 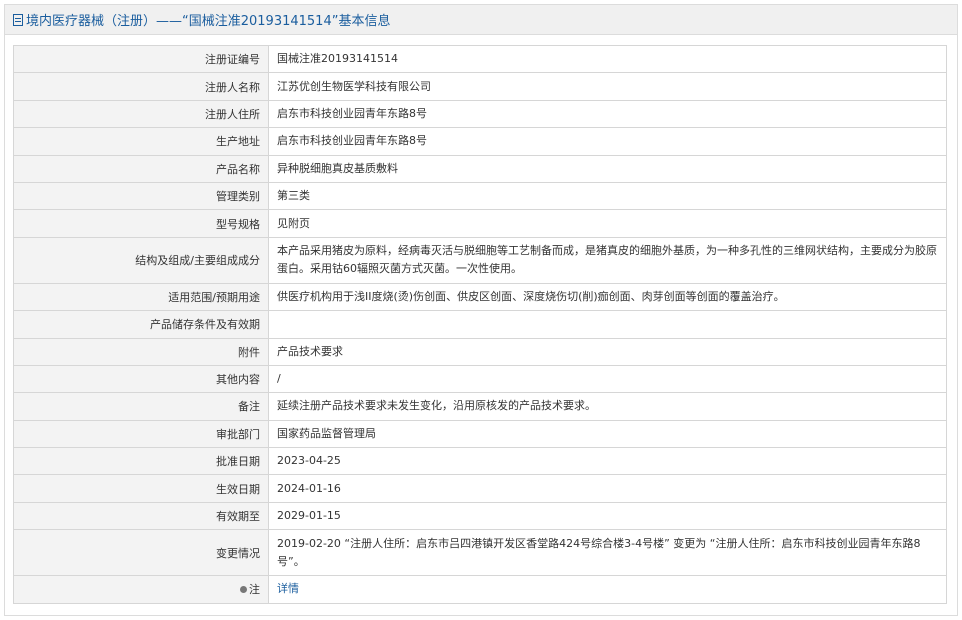 What do you see at coordinates (141, 260) in the screenshot?
I see `row-label: 结构及组成/主要组成成分` at bounding box center [141, 260].